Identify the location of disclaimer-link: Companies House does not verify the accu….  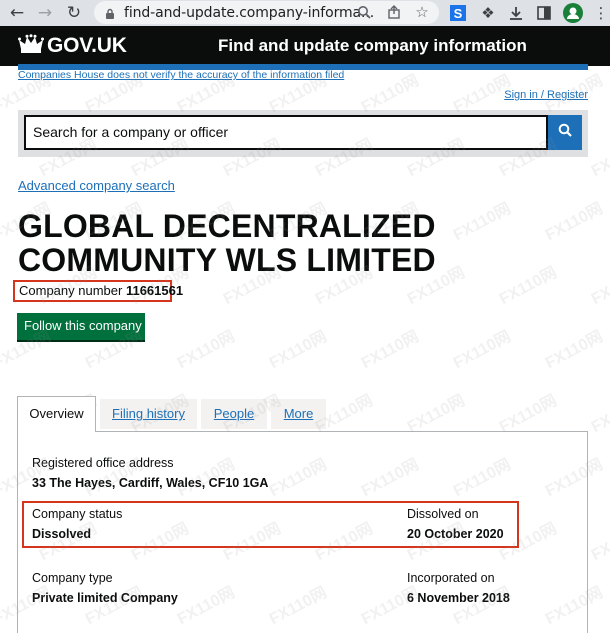
(181, 75).